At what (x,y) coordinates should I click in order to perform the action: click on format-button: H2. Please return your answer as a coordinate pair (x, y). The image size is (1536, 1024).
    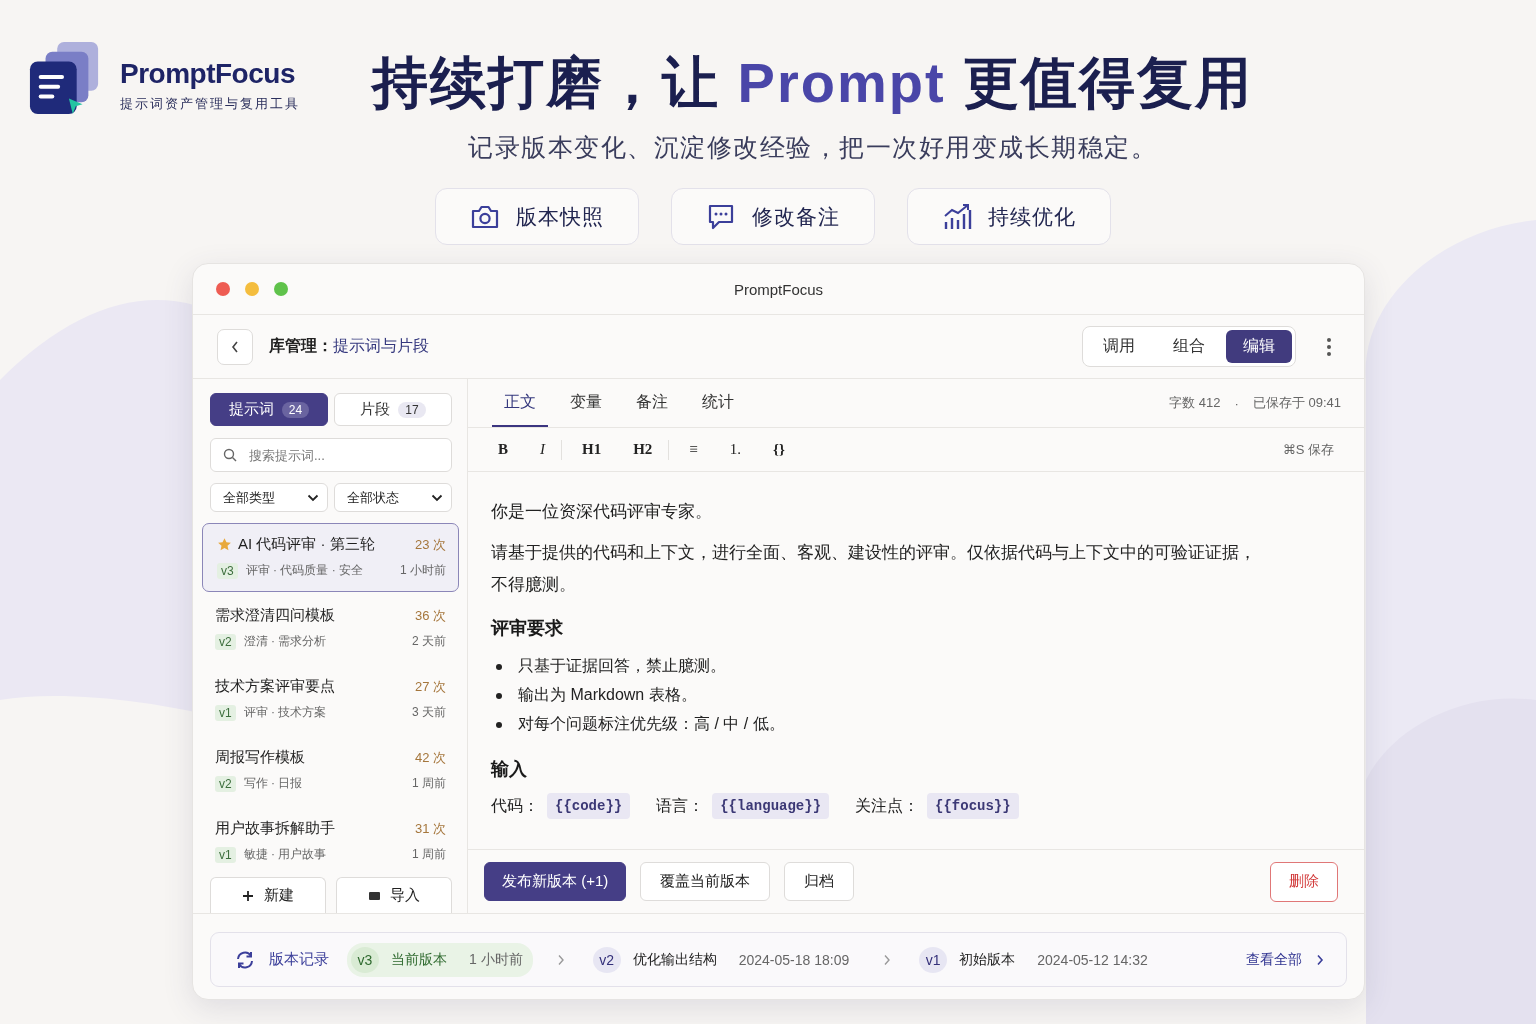
    Looking at the image, I should click on (643, 449).